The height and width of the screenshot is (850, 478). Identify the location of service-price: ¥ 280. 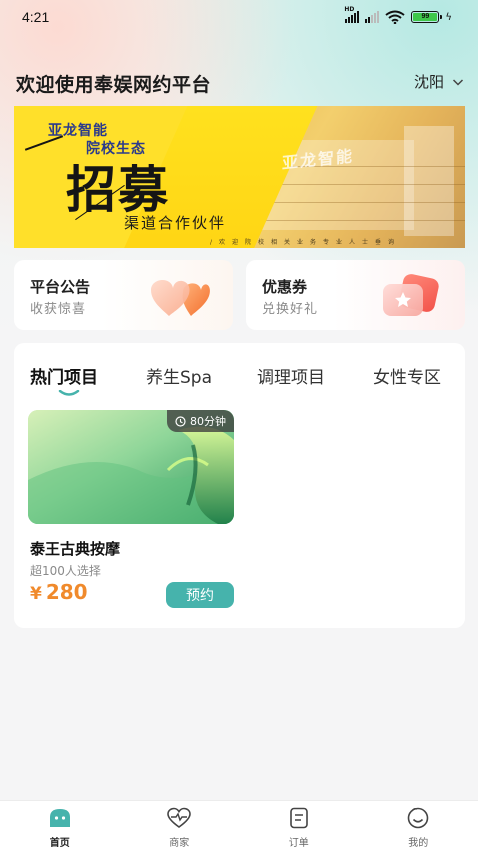
(59, 592).